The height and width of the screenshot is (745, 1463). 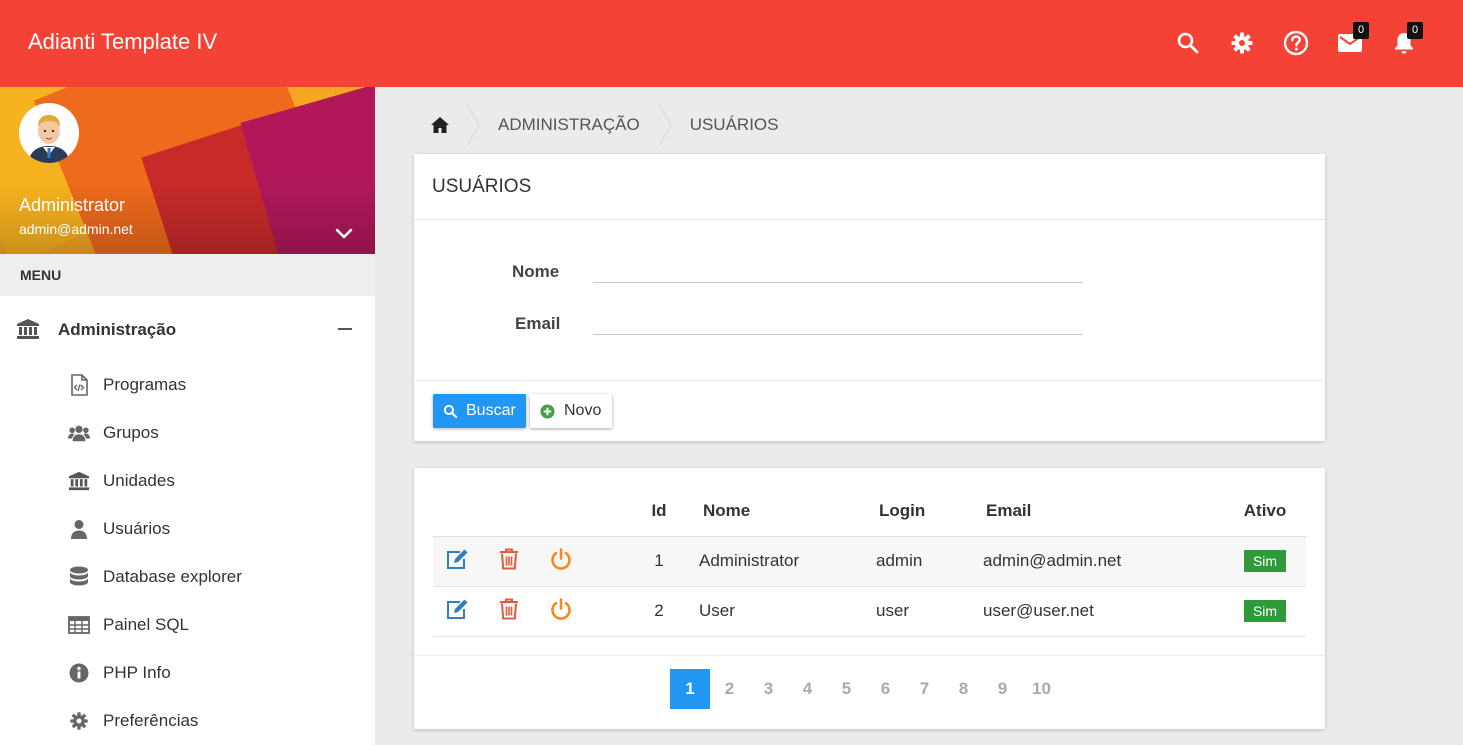 I want to click on home-icon, so click(x=440, y=125).